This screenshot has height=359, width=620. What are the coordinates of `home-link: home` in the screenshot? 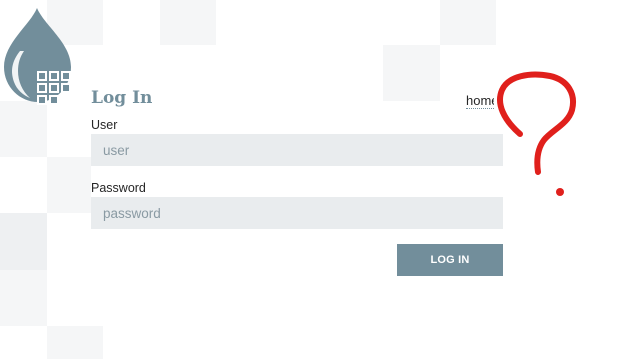 It's located at (480, 101).